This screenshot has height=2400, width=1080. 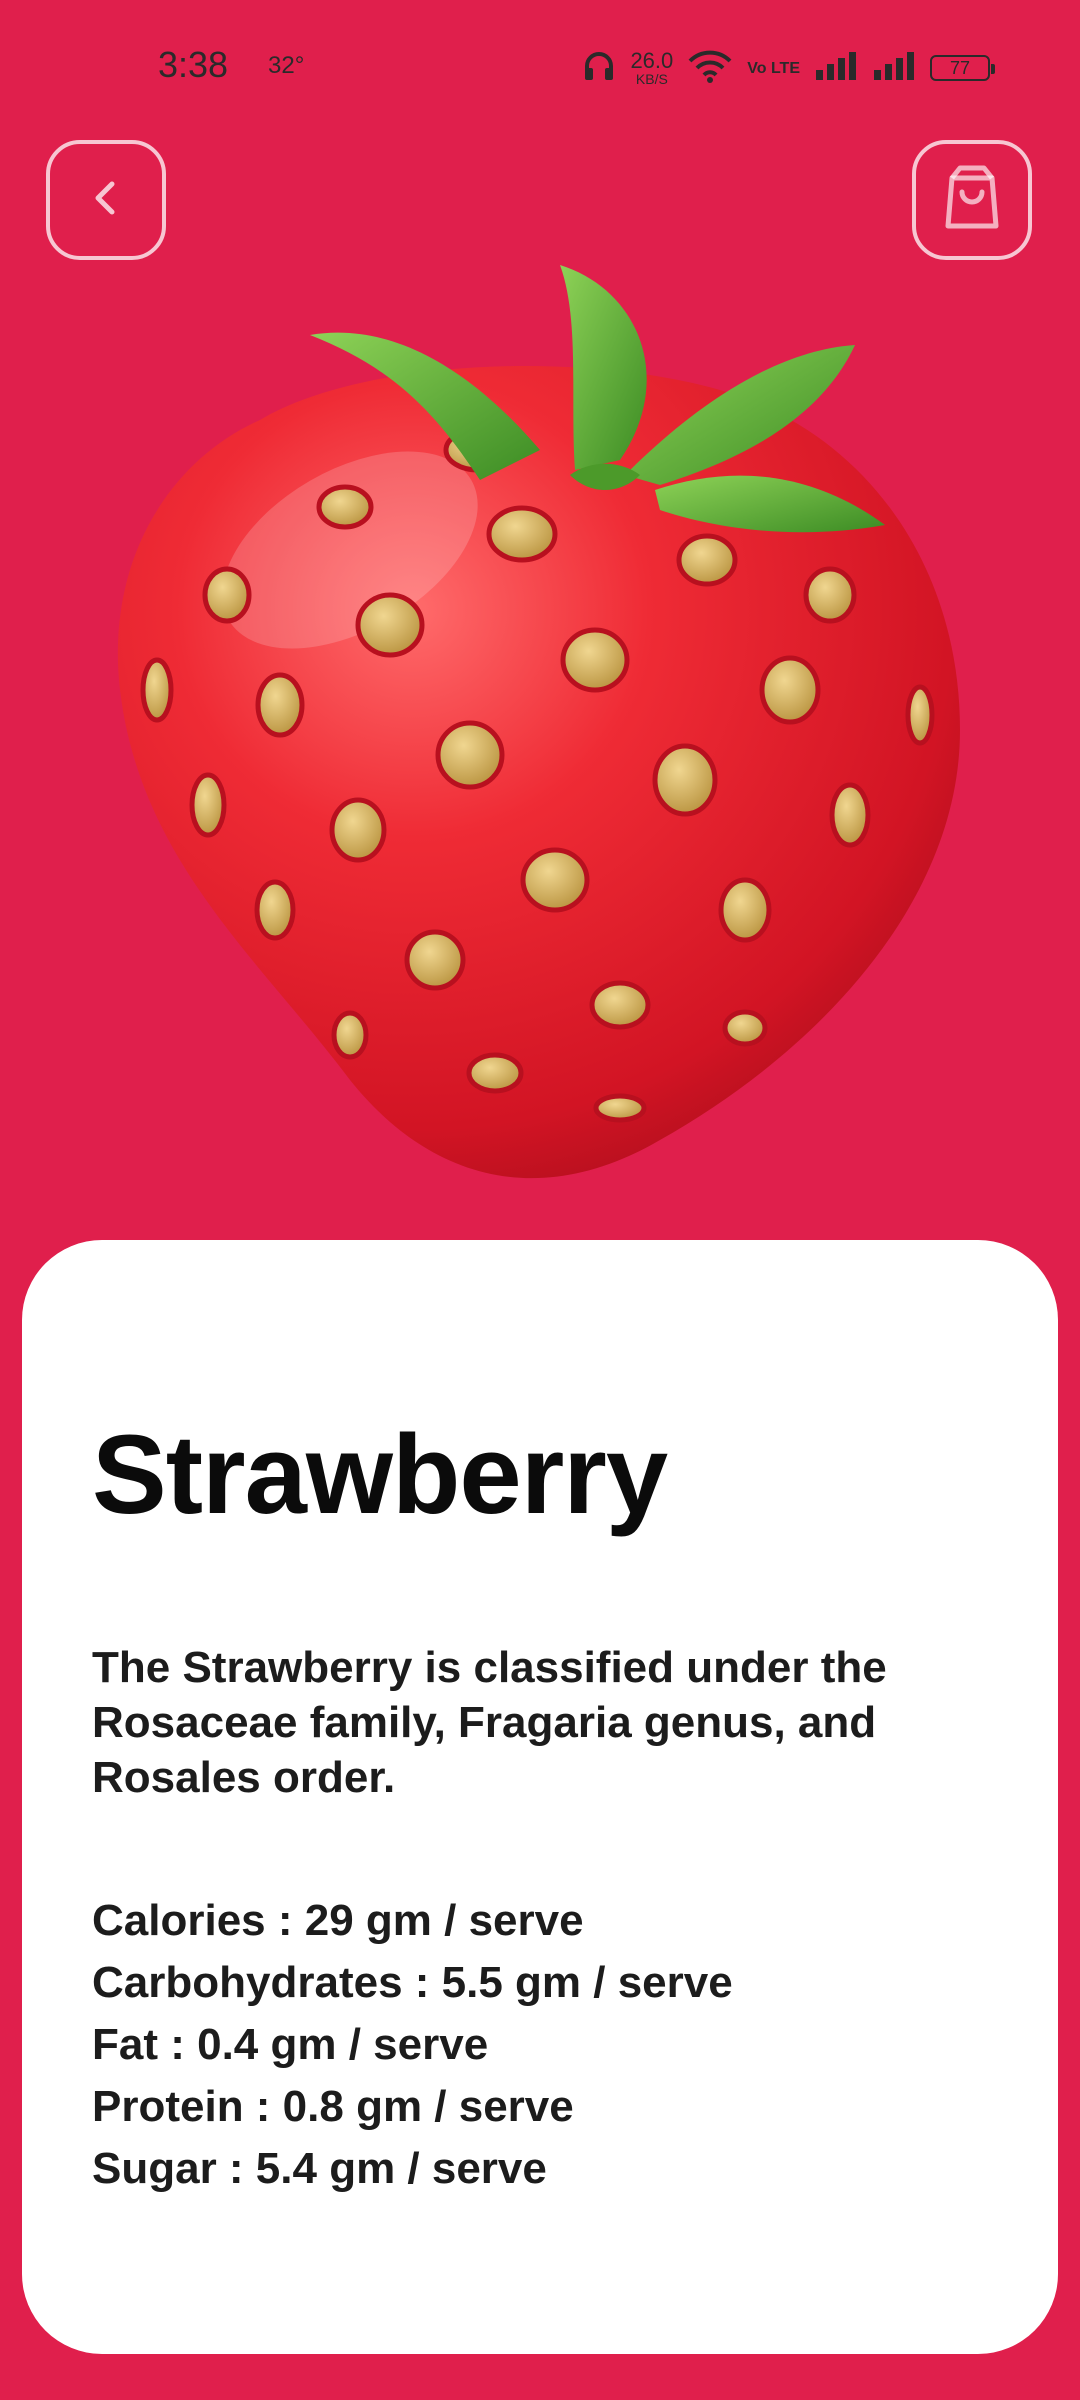 I want to click on shopping-bag-icon, so click(x=972, y=200).